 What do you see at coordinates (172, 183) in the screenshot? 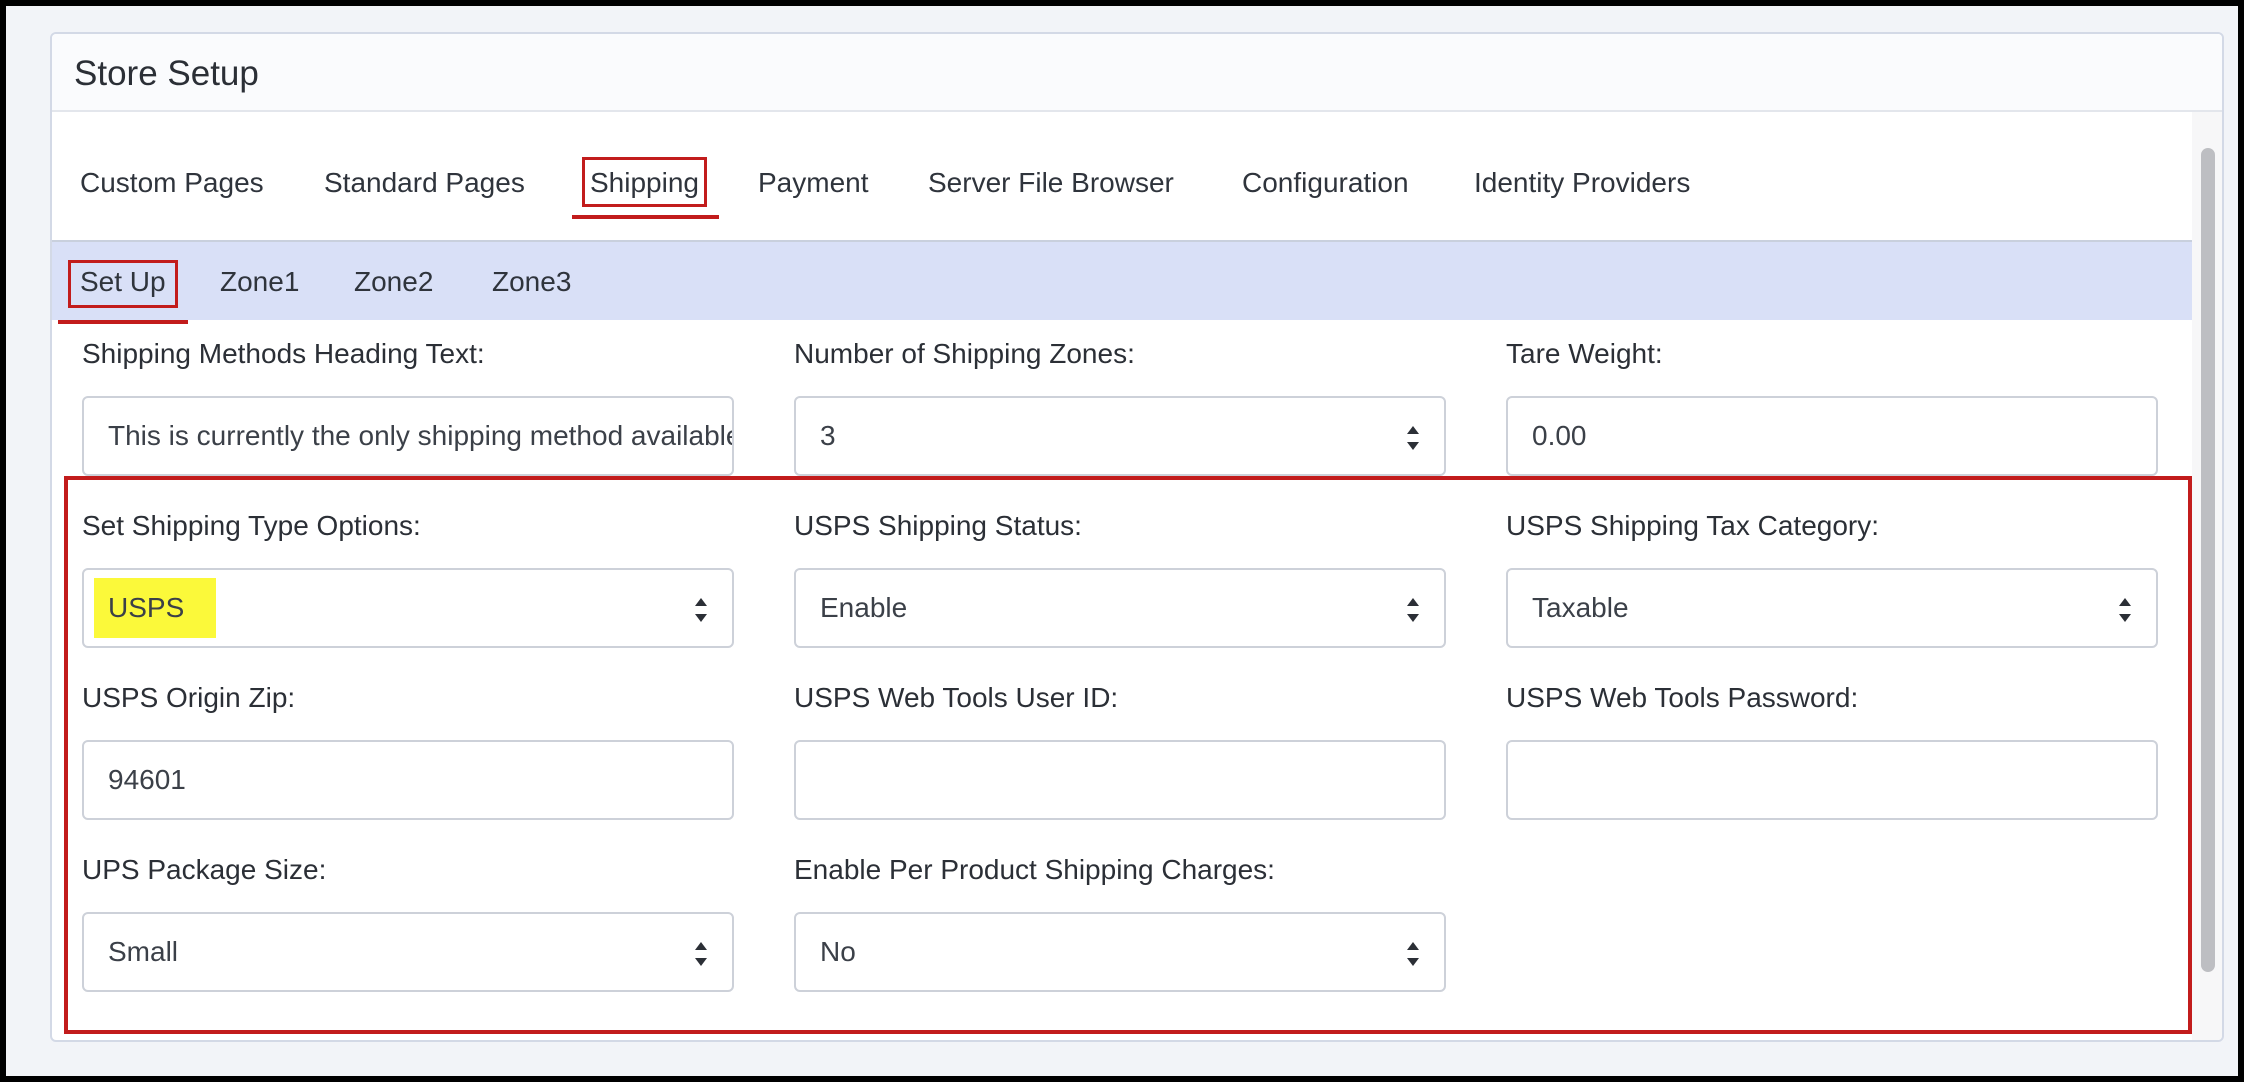
I see `tab-custom-pages: Custom Pages` at bounding box center [172, 183].